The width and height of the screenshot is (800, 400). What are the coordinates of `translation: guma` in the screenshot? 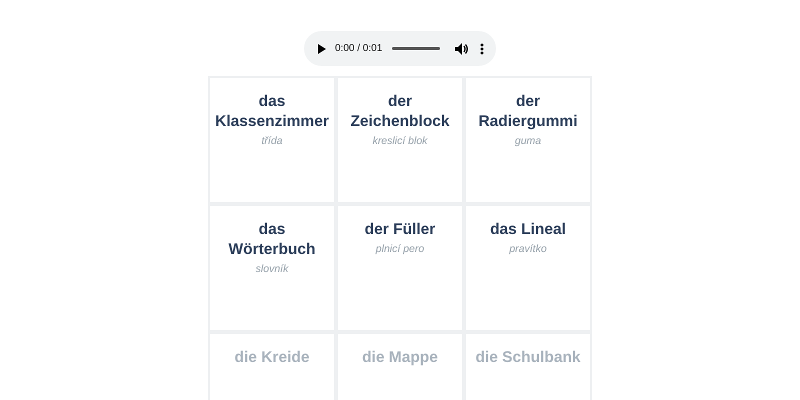 It's located at (528, 141).